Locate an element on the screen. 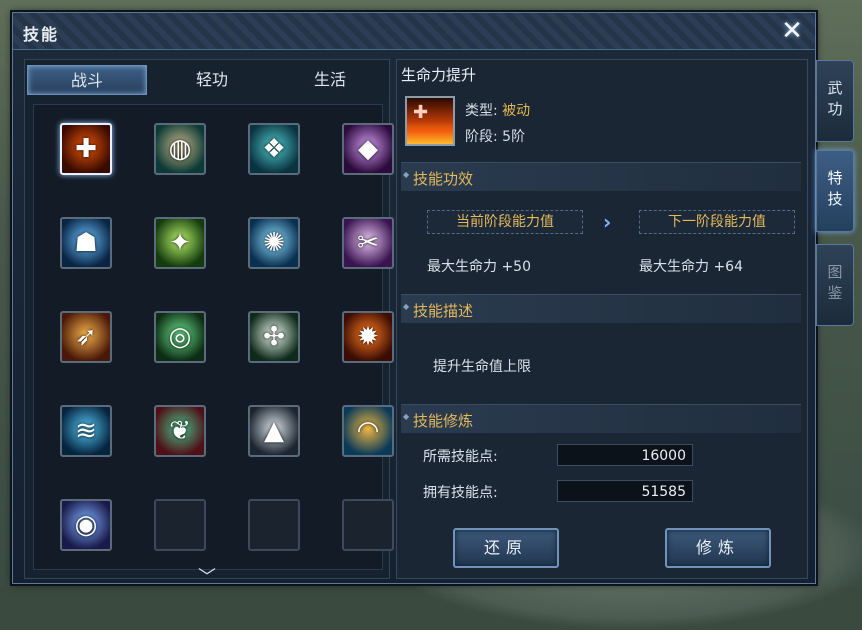 Image resolution: width=862 pixels, height=630 pixels. skill-name: 生命力提升 is located at coordinates (439, 75).